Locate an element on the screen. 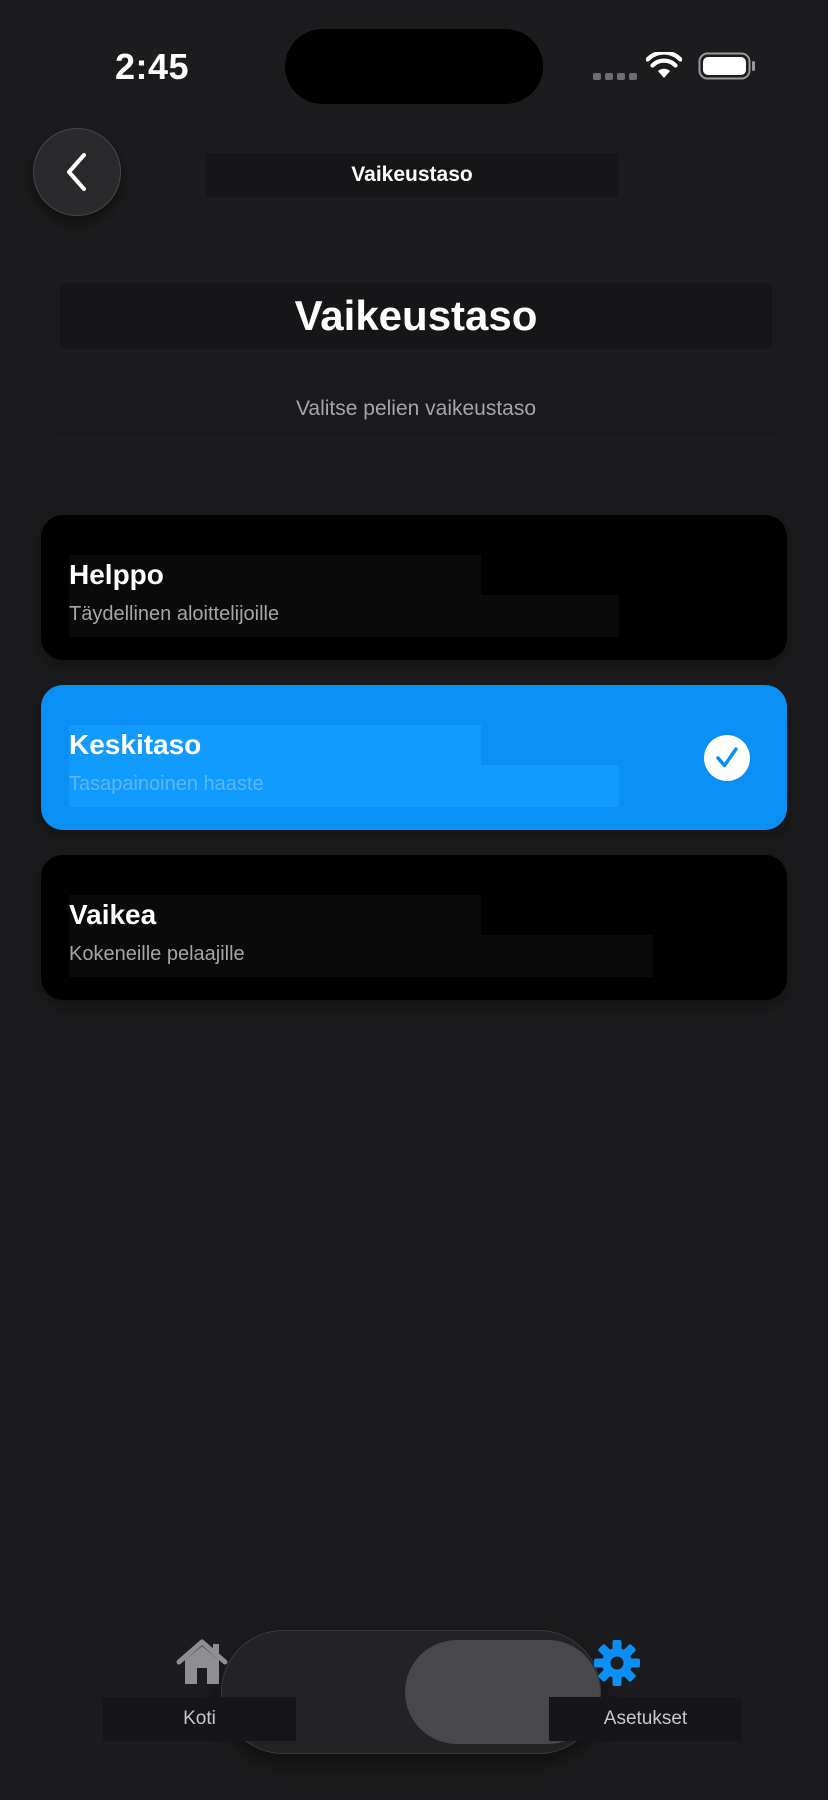 This screenshot has width=828, height=1800. difficulty-option-vaikea: Vaikea Kokeneille pelaajille is located at coordinates (414, 927).